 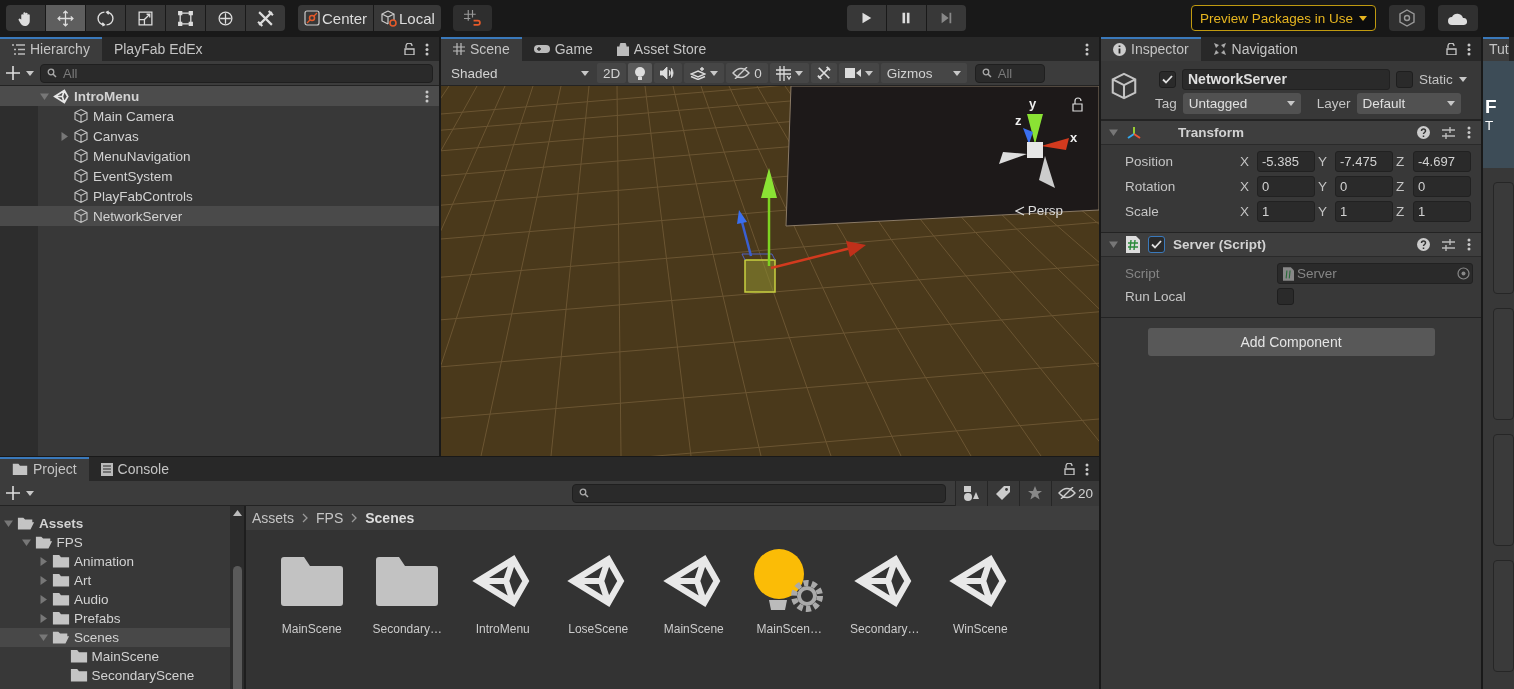 I want to click on scene-name: IntroMenu, so click(x=107, y=96).